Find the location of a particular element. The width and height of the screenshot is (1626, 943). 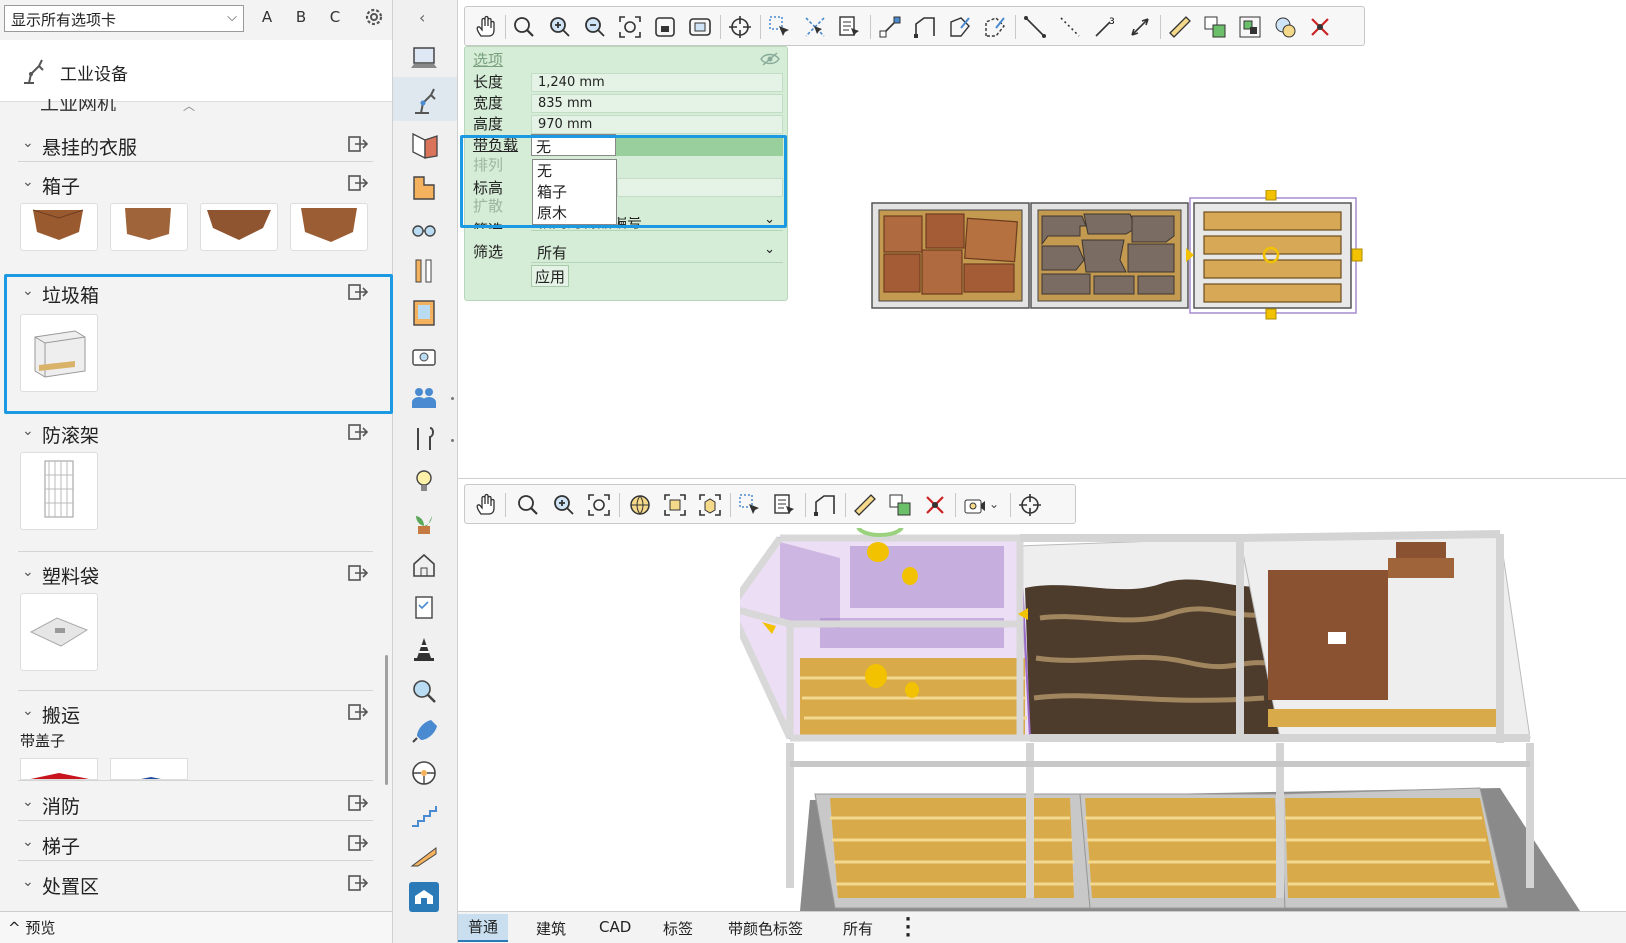

section-disposal-area: ⌄ 处置区 is located at coordinates (195, 884).